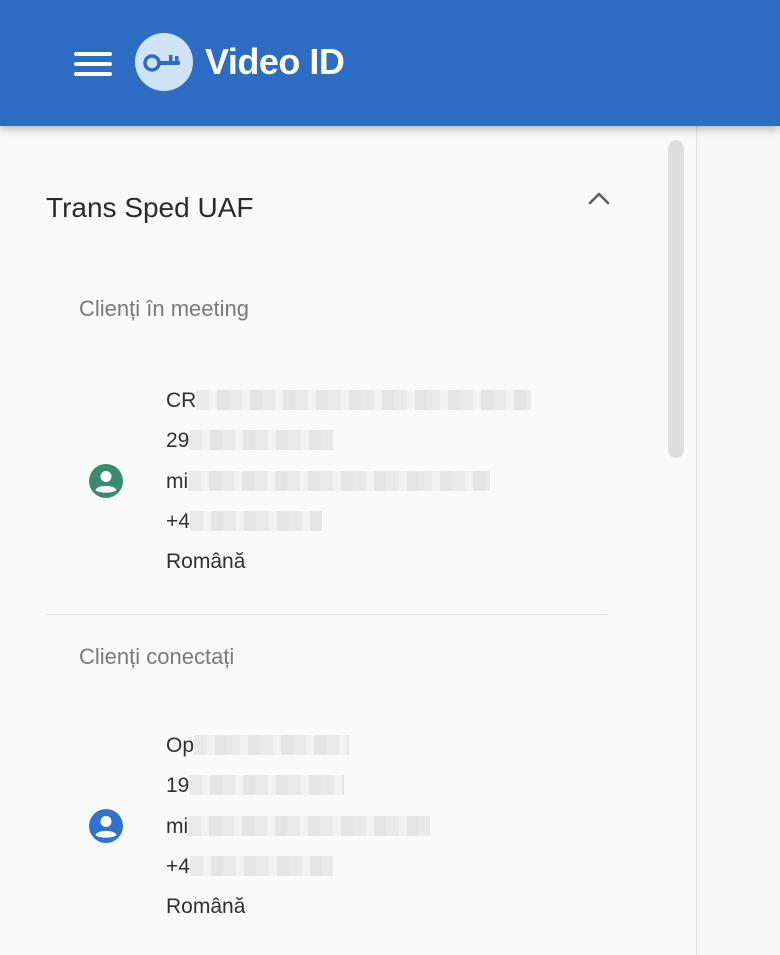 The width and height of the screenshot is (780, 955). I want to click on section-title-connected: Clienți conectați, so click(157, 656).